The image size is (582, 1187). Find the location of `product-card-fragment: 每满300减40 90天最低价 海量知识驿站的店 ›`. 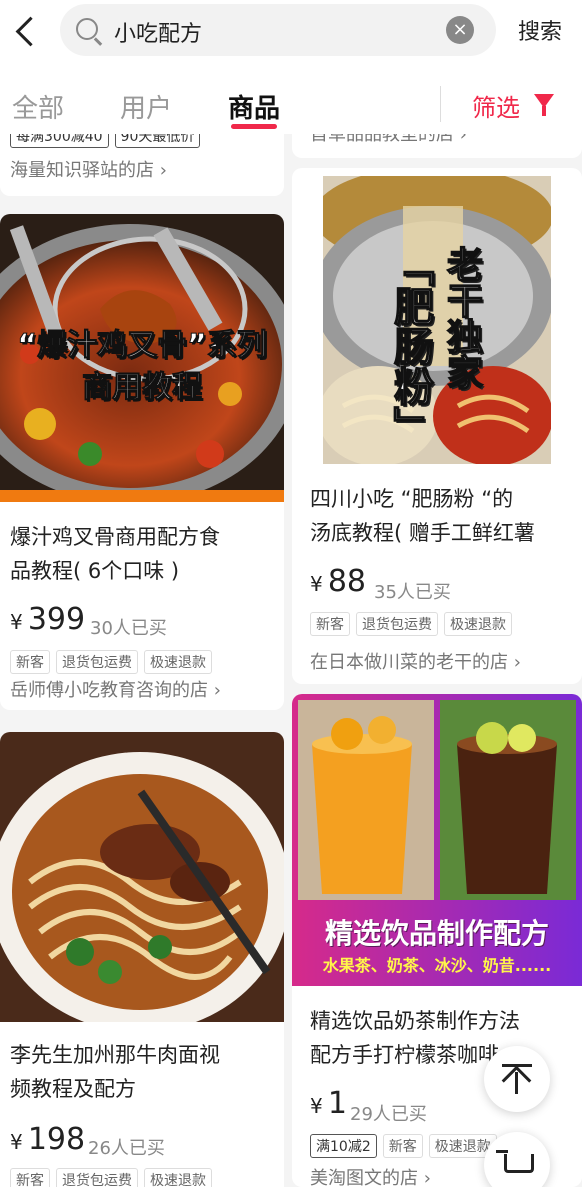

product-card-fragment: 每满300减40 90天最低价 海量知识驿站的店 › is located at coordinates (142, 165).